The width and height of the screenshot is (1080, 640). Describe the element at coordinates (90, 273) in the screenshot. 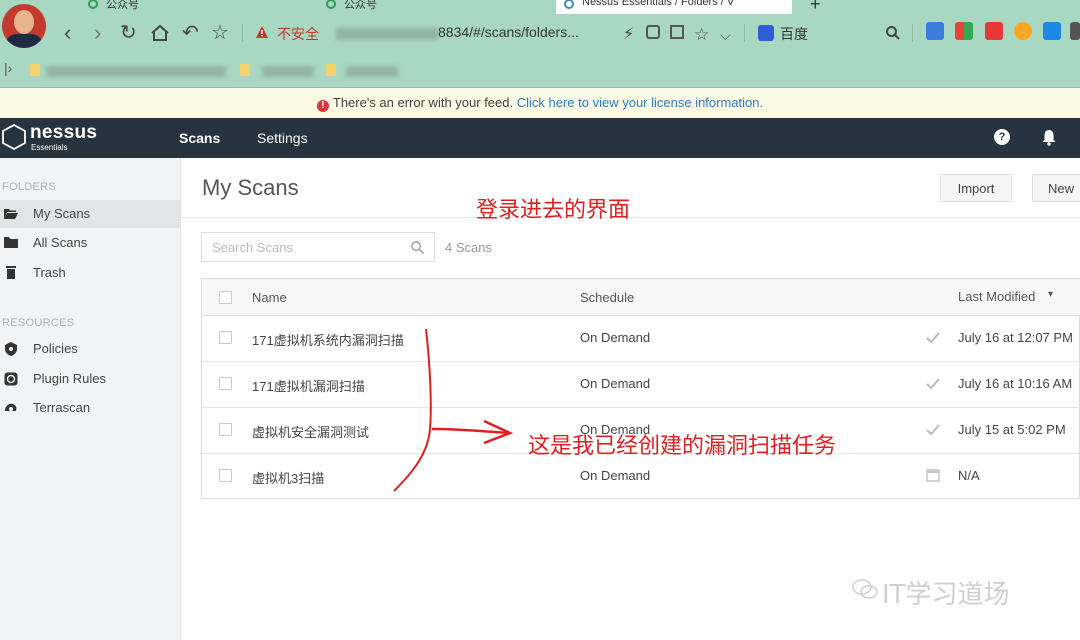

I see `sidebar-item-trash: Trash` at that location.